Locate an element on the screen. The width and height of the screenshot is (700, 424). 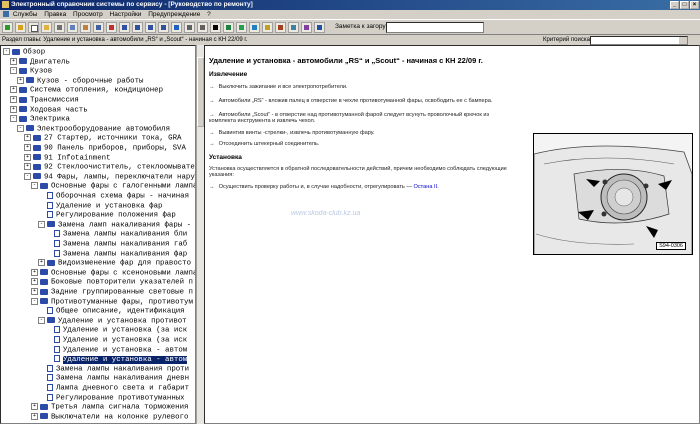
tree-item: Оборочная схема фары - начиная is located at coordinates (113, 196).